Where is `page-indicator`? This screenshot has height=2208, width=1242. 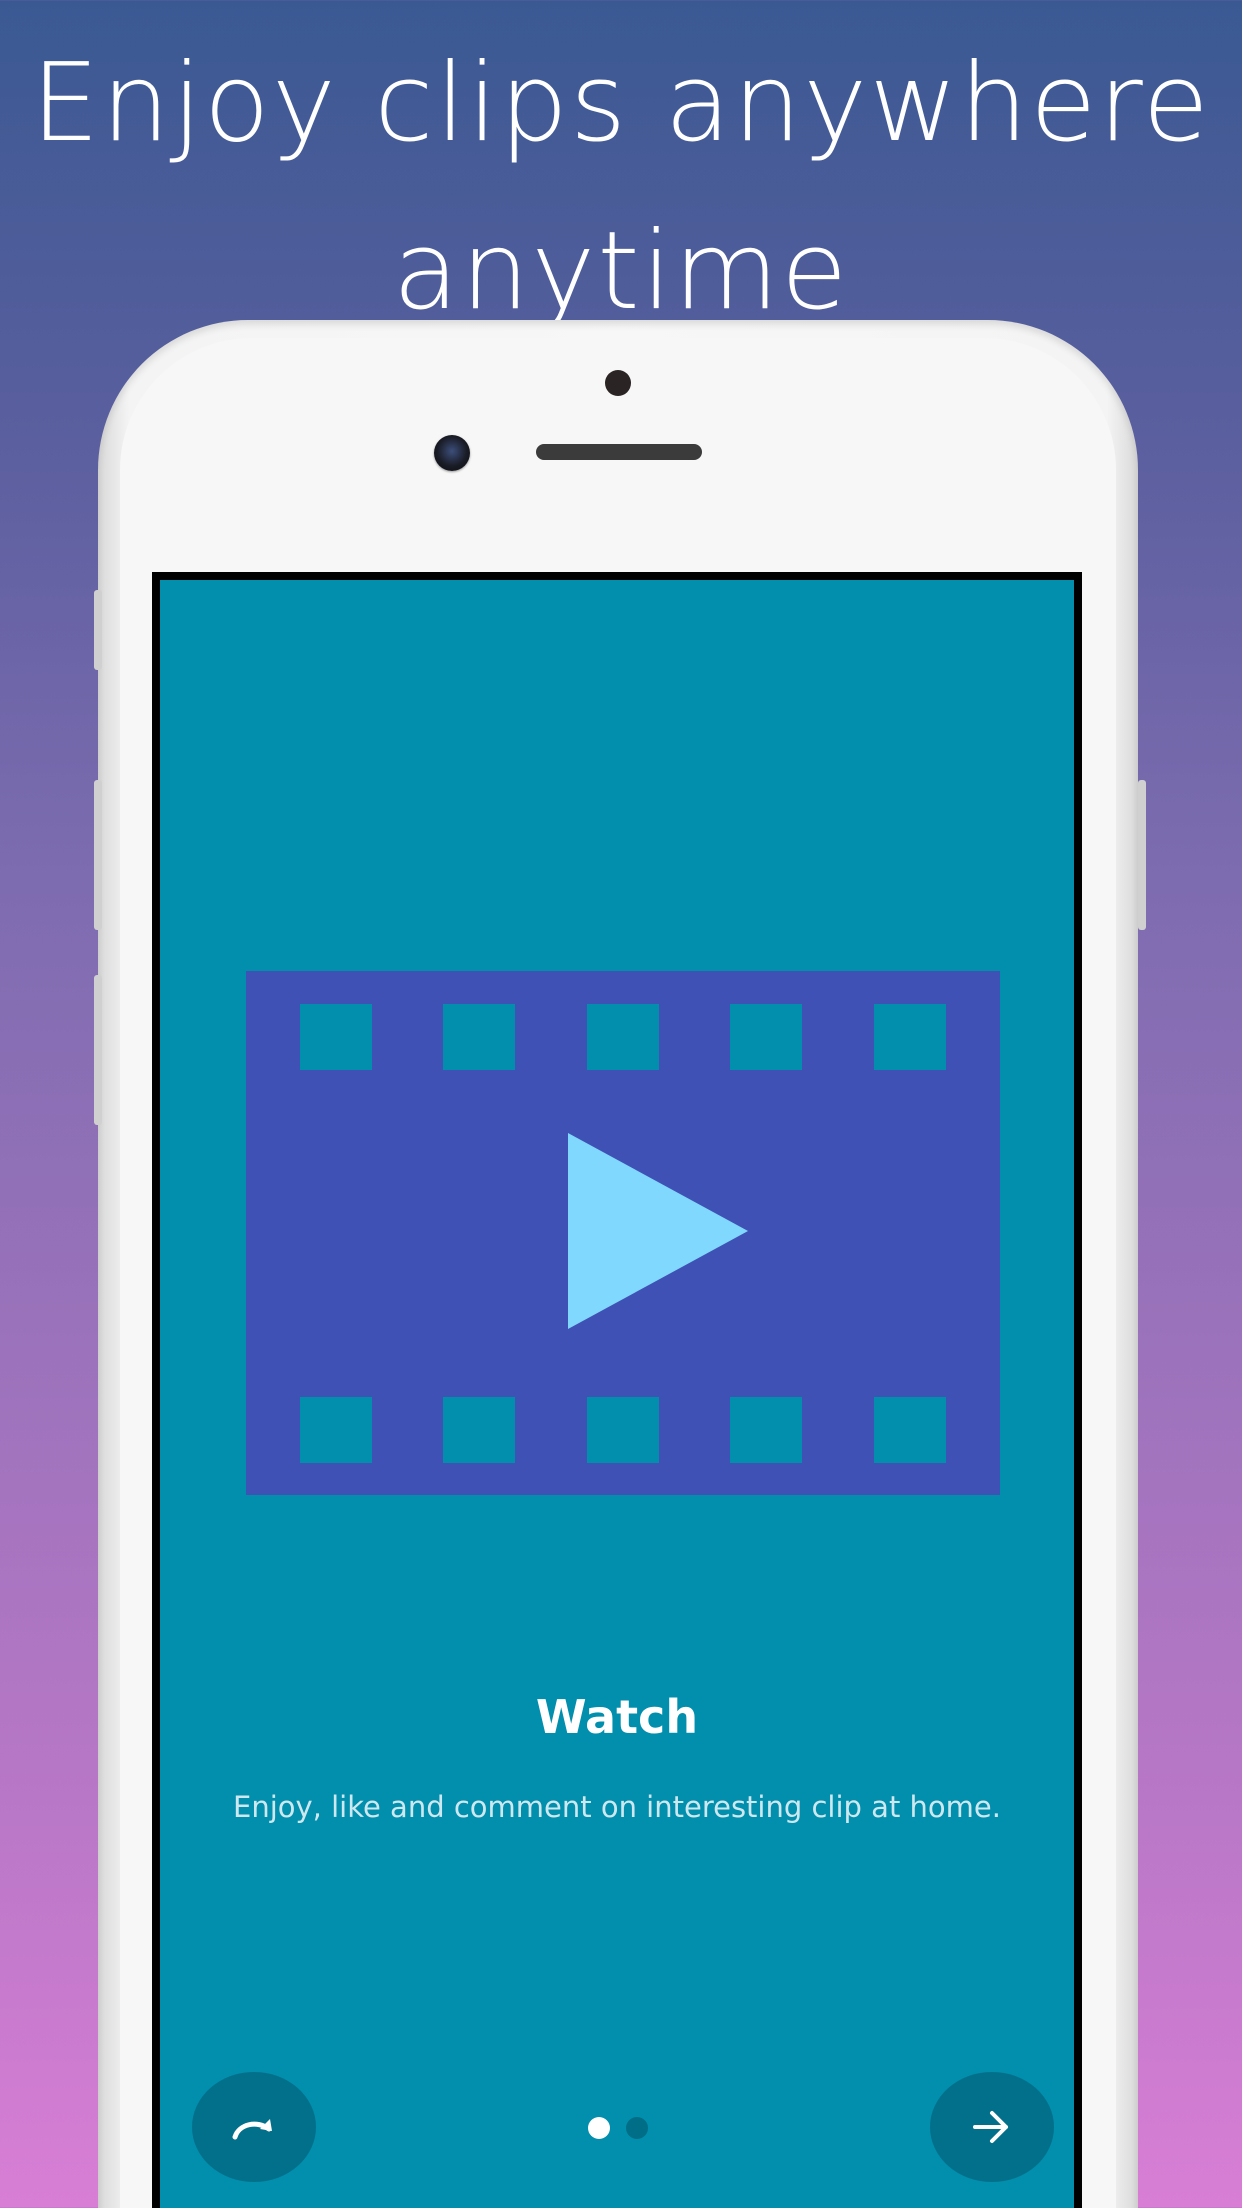
page-indicator is located at coordinates (618, 2128).